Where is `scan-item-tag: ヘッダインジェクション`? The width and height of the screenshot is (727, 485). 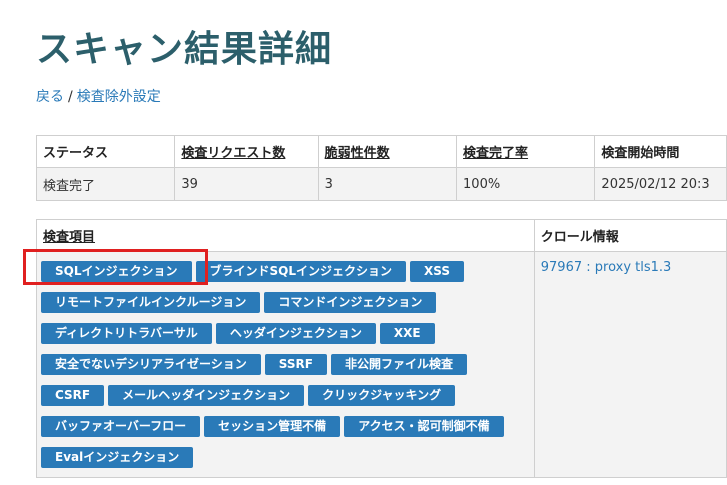 scan-item-tag: ヘッダインジェクション is located at coordinates (295, 333).